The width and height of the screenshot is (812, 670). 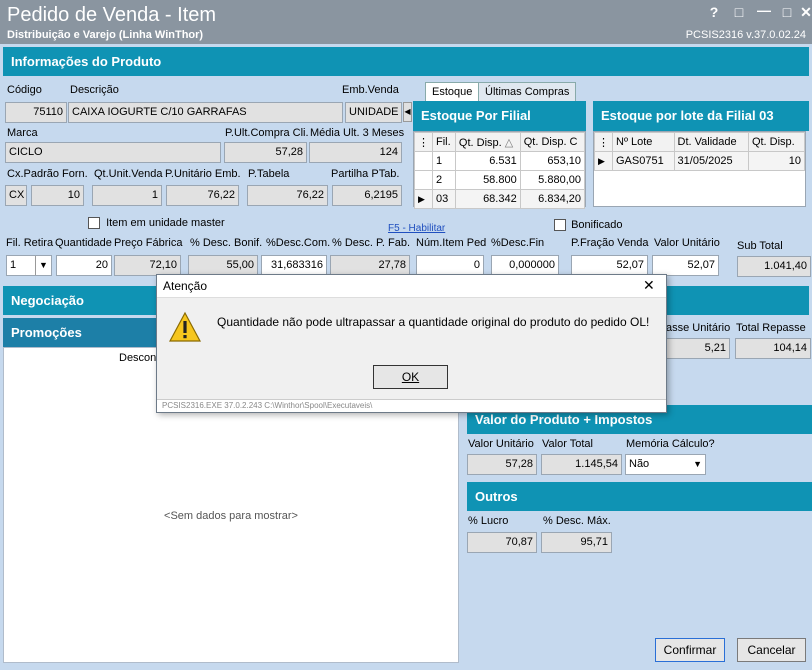 I want to click on version-label: PCSIS2316 v.37.0.02.24, so click(x=745, y=35).